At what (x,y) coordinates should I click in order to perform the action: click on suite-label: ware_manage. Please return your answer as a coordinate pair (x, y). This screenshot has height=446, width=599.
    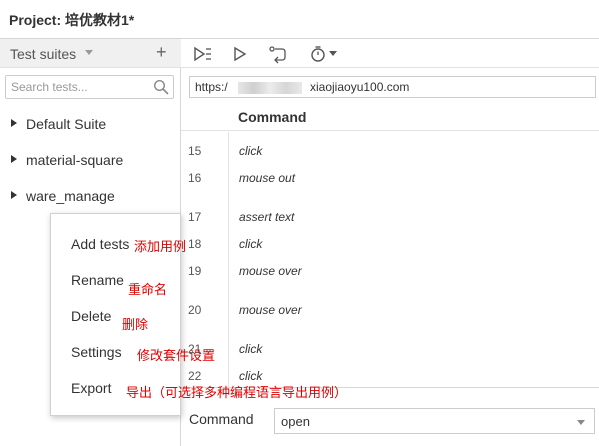
    Looking at the image, I should click on (70, 196).